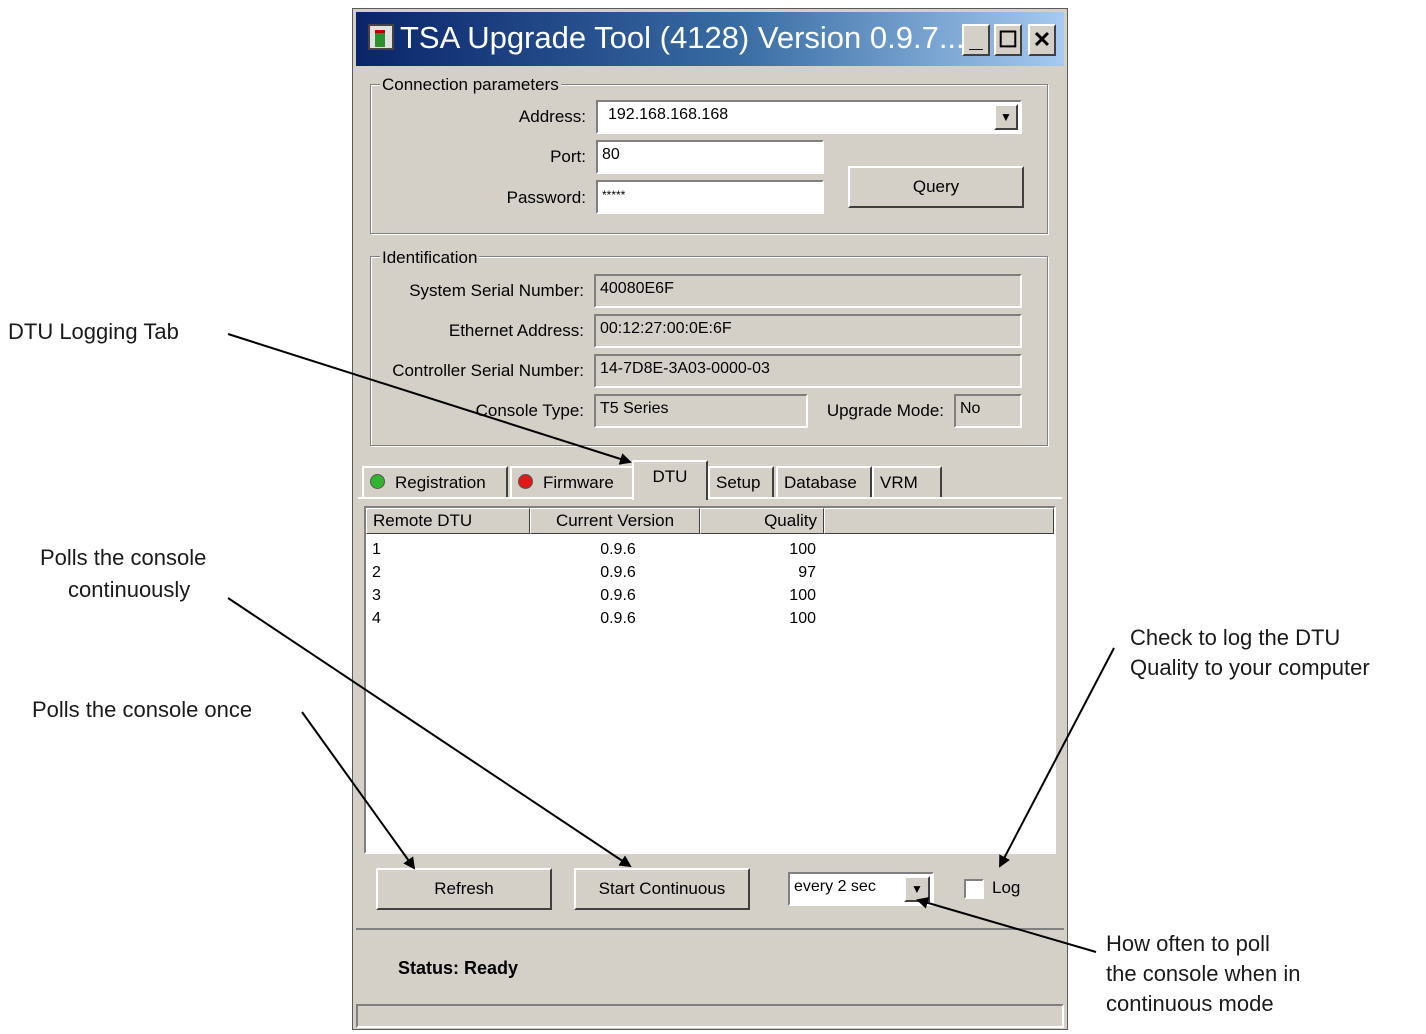 The width and height of the screenshot is (1426, 1034). Describe the element at coordinates (710, 929) in the screenshot. I see `status-separator` at that location.